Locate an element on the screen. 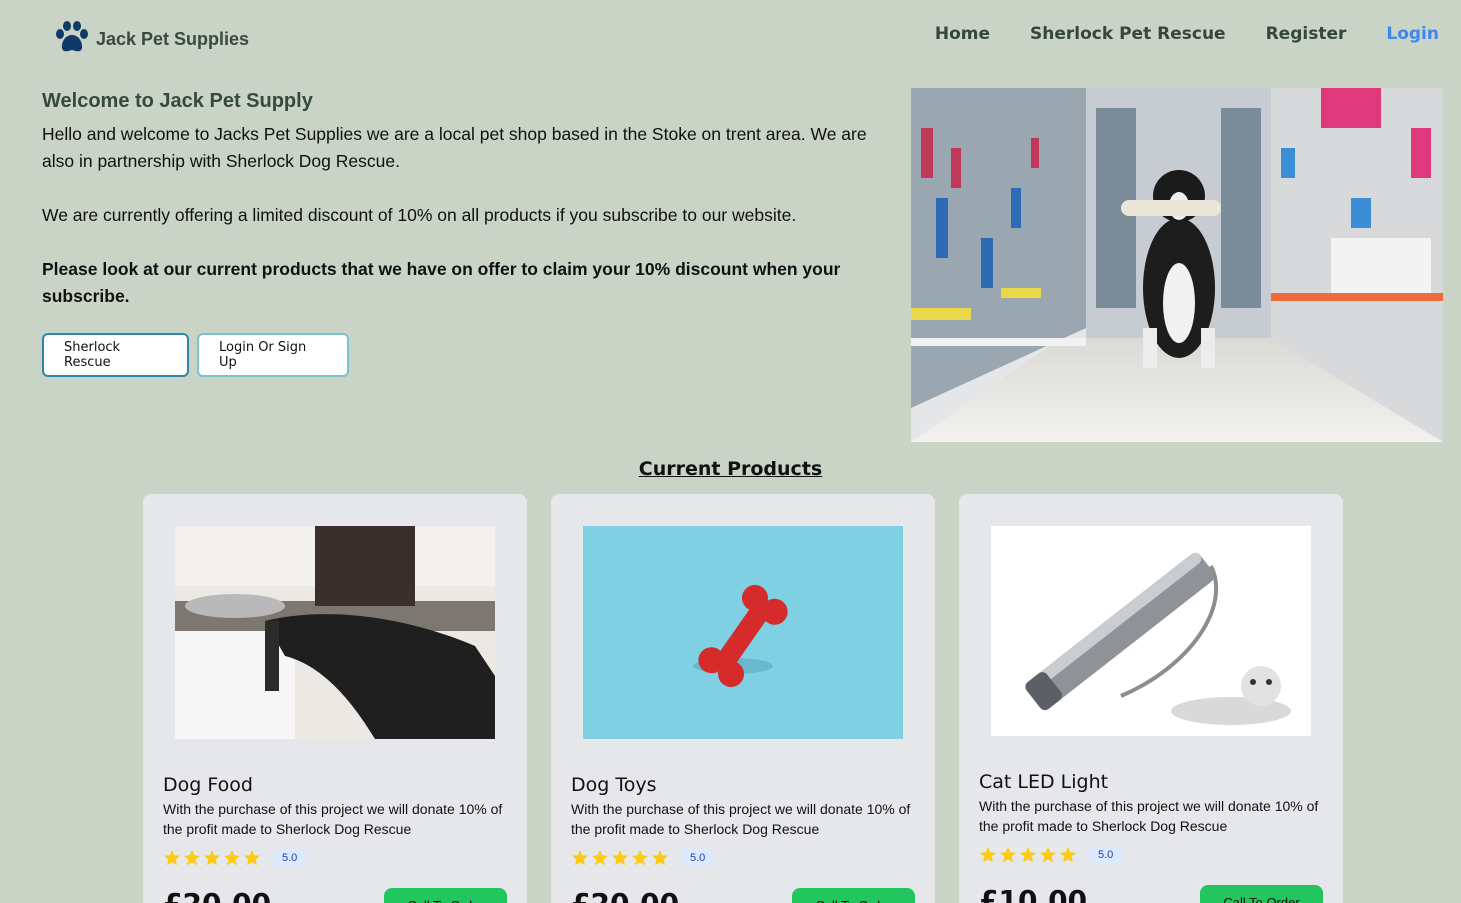 The image size is (1461, 903). product-price: £10.00 is located at coordinates (1033, 893).